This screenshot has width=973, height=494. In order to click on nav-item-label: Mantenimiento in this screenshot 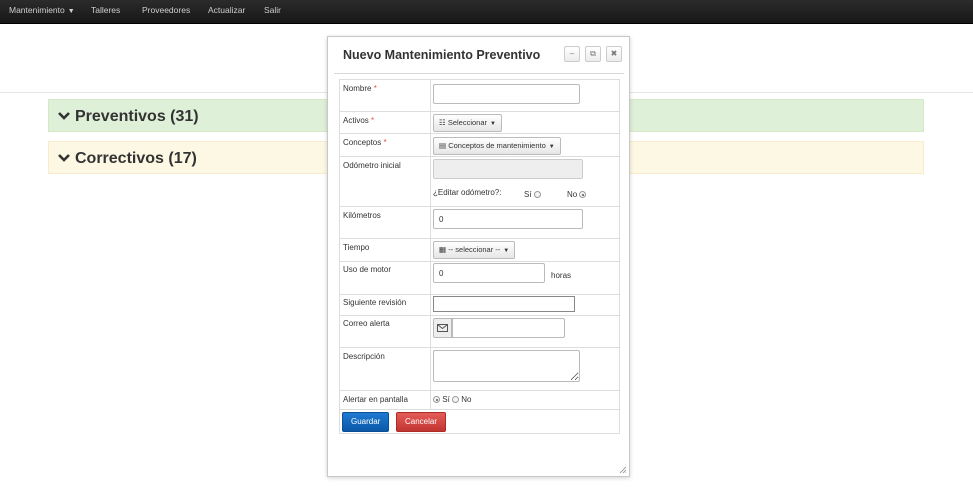, I will do `click(37, 10)`.